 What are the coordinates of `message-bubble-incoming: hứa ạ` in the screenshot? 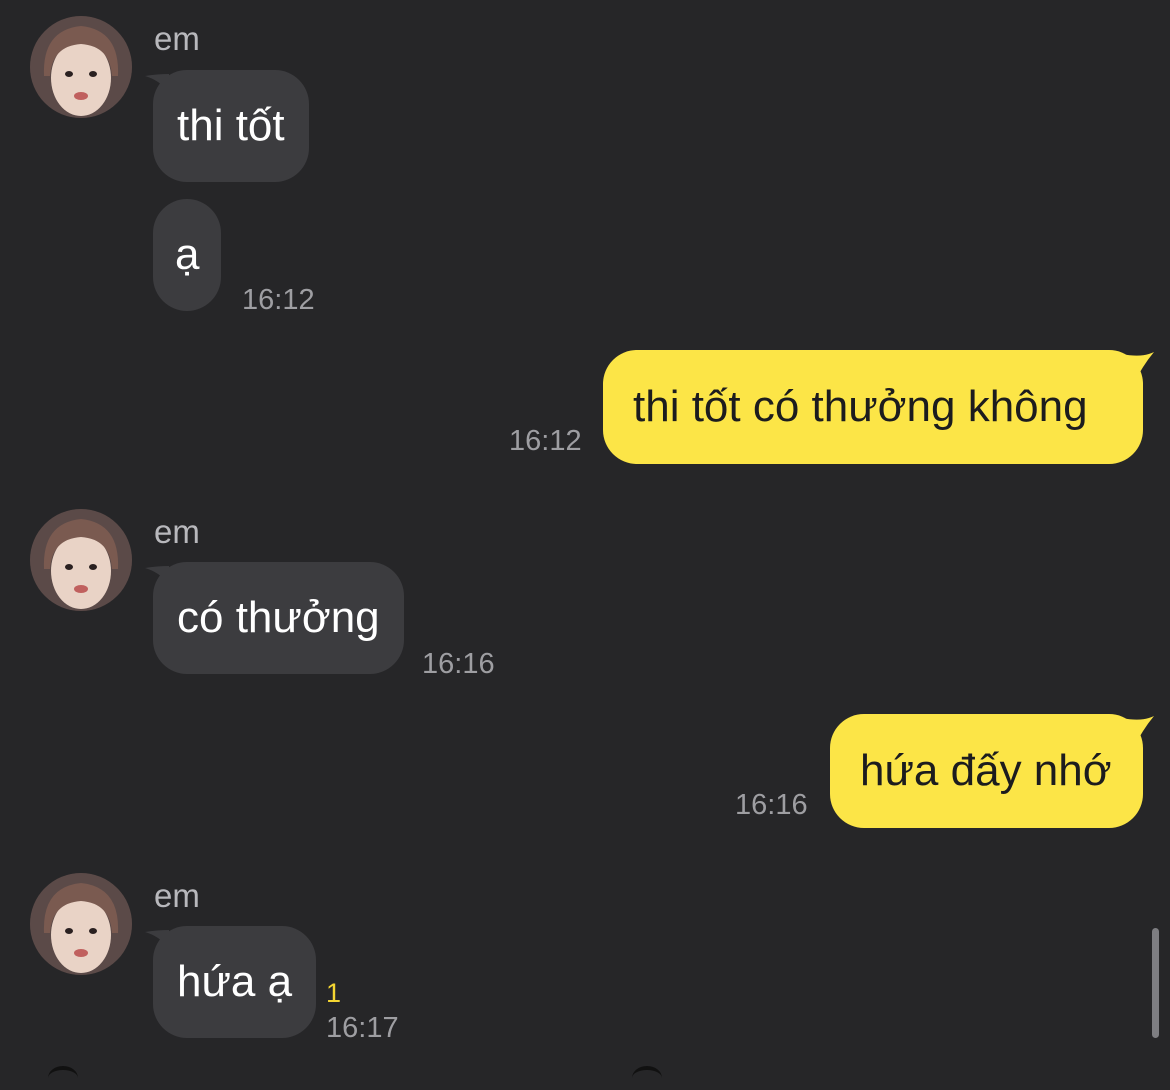 It's located at (235, 982).